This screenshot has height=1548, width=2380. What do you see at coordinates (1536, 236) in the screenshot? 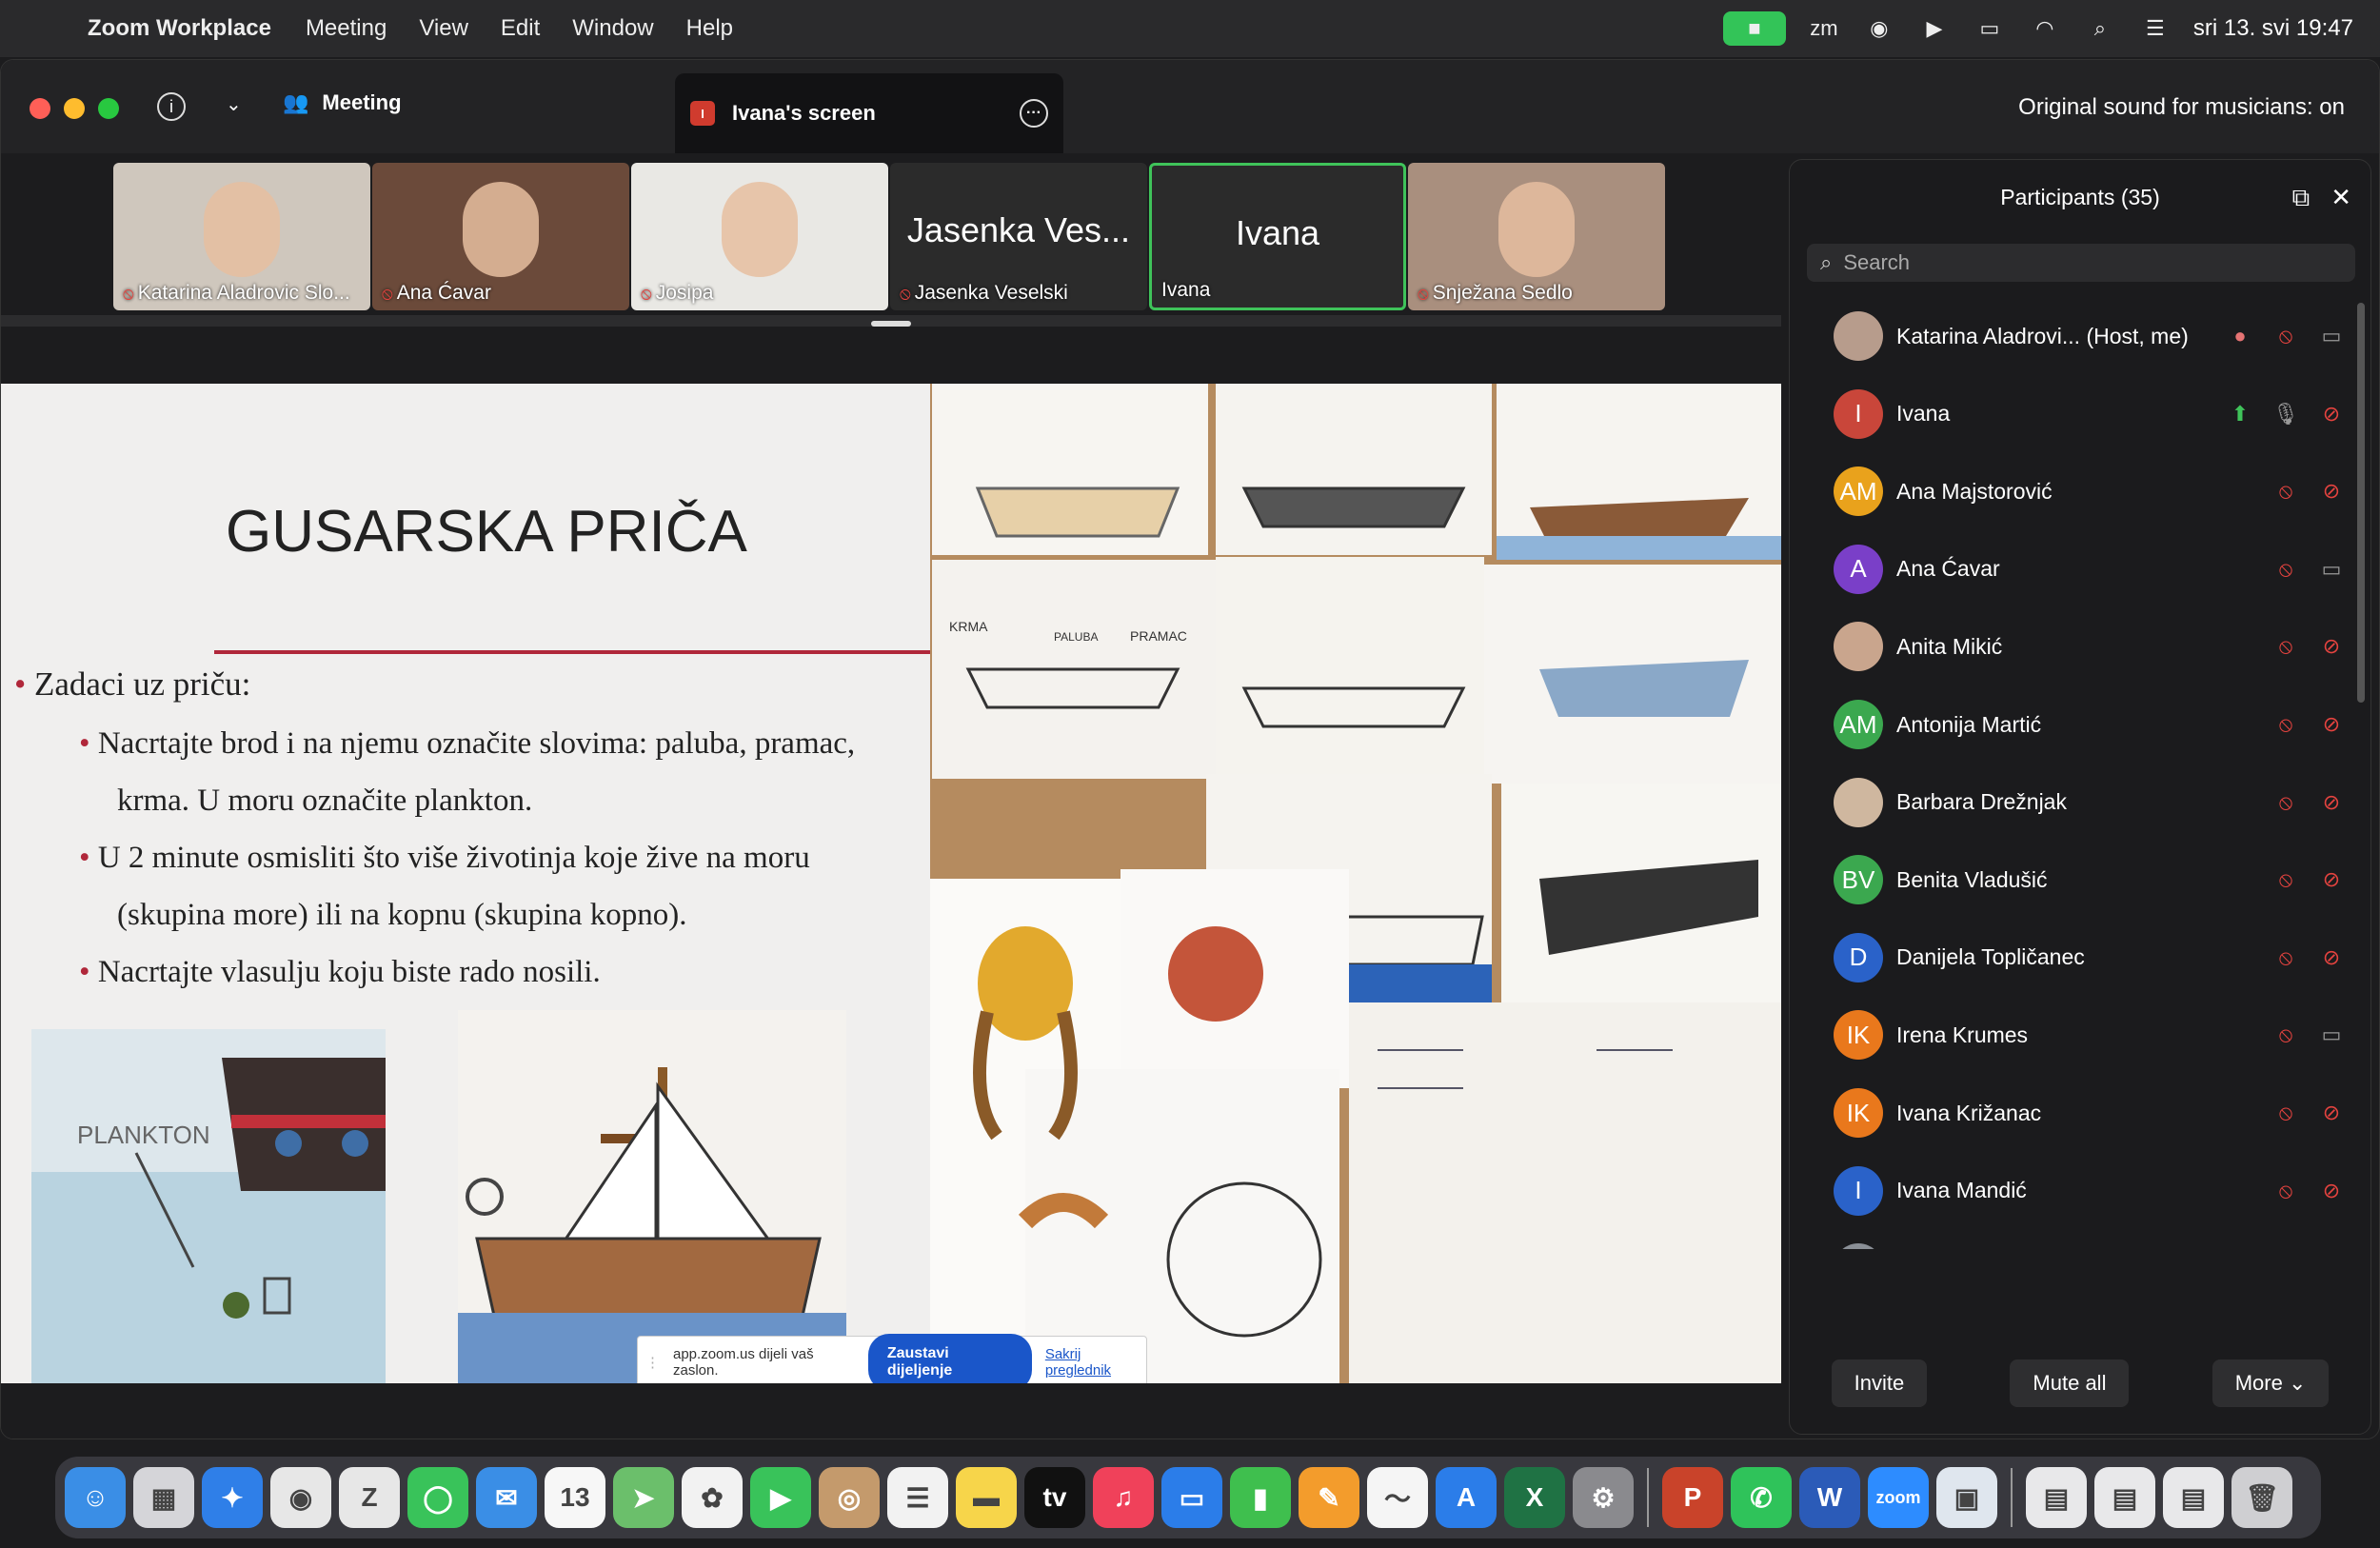
I see `video-tile: ⦸ Snježana Sedlo` at bounding box center [1536, 236].